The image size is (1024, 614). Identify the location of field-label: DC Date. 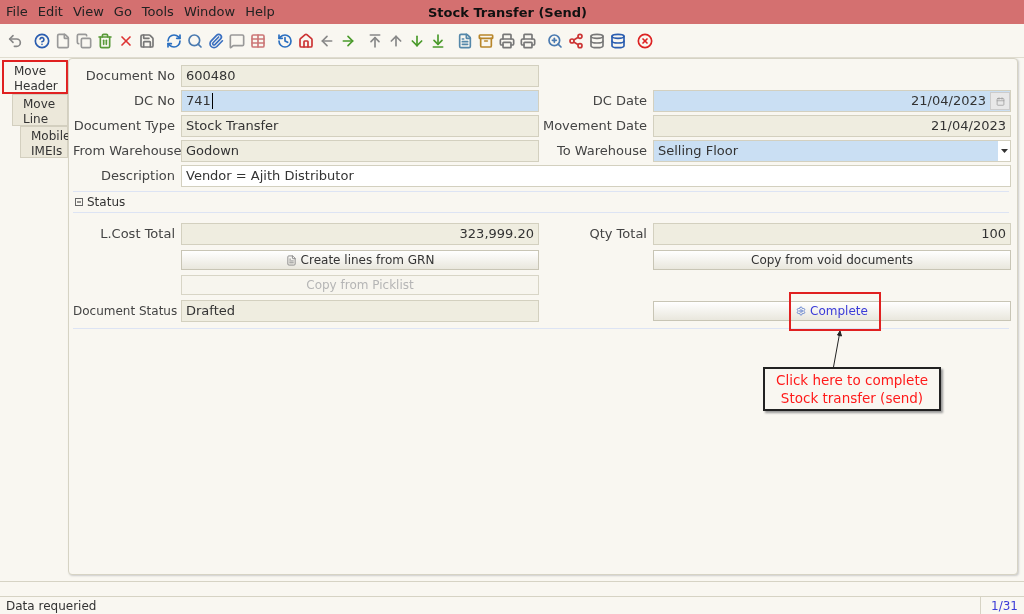
(619, 101).